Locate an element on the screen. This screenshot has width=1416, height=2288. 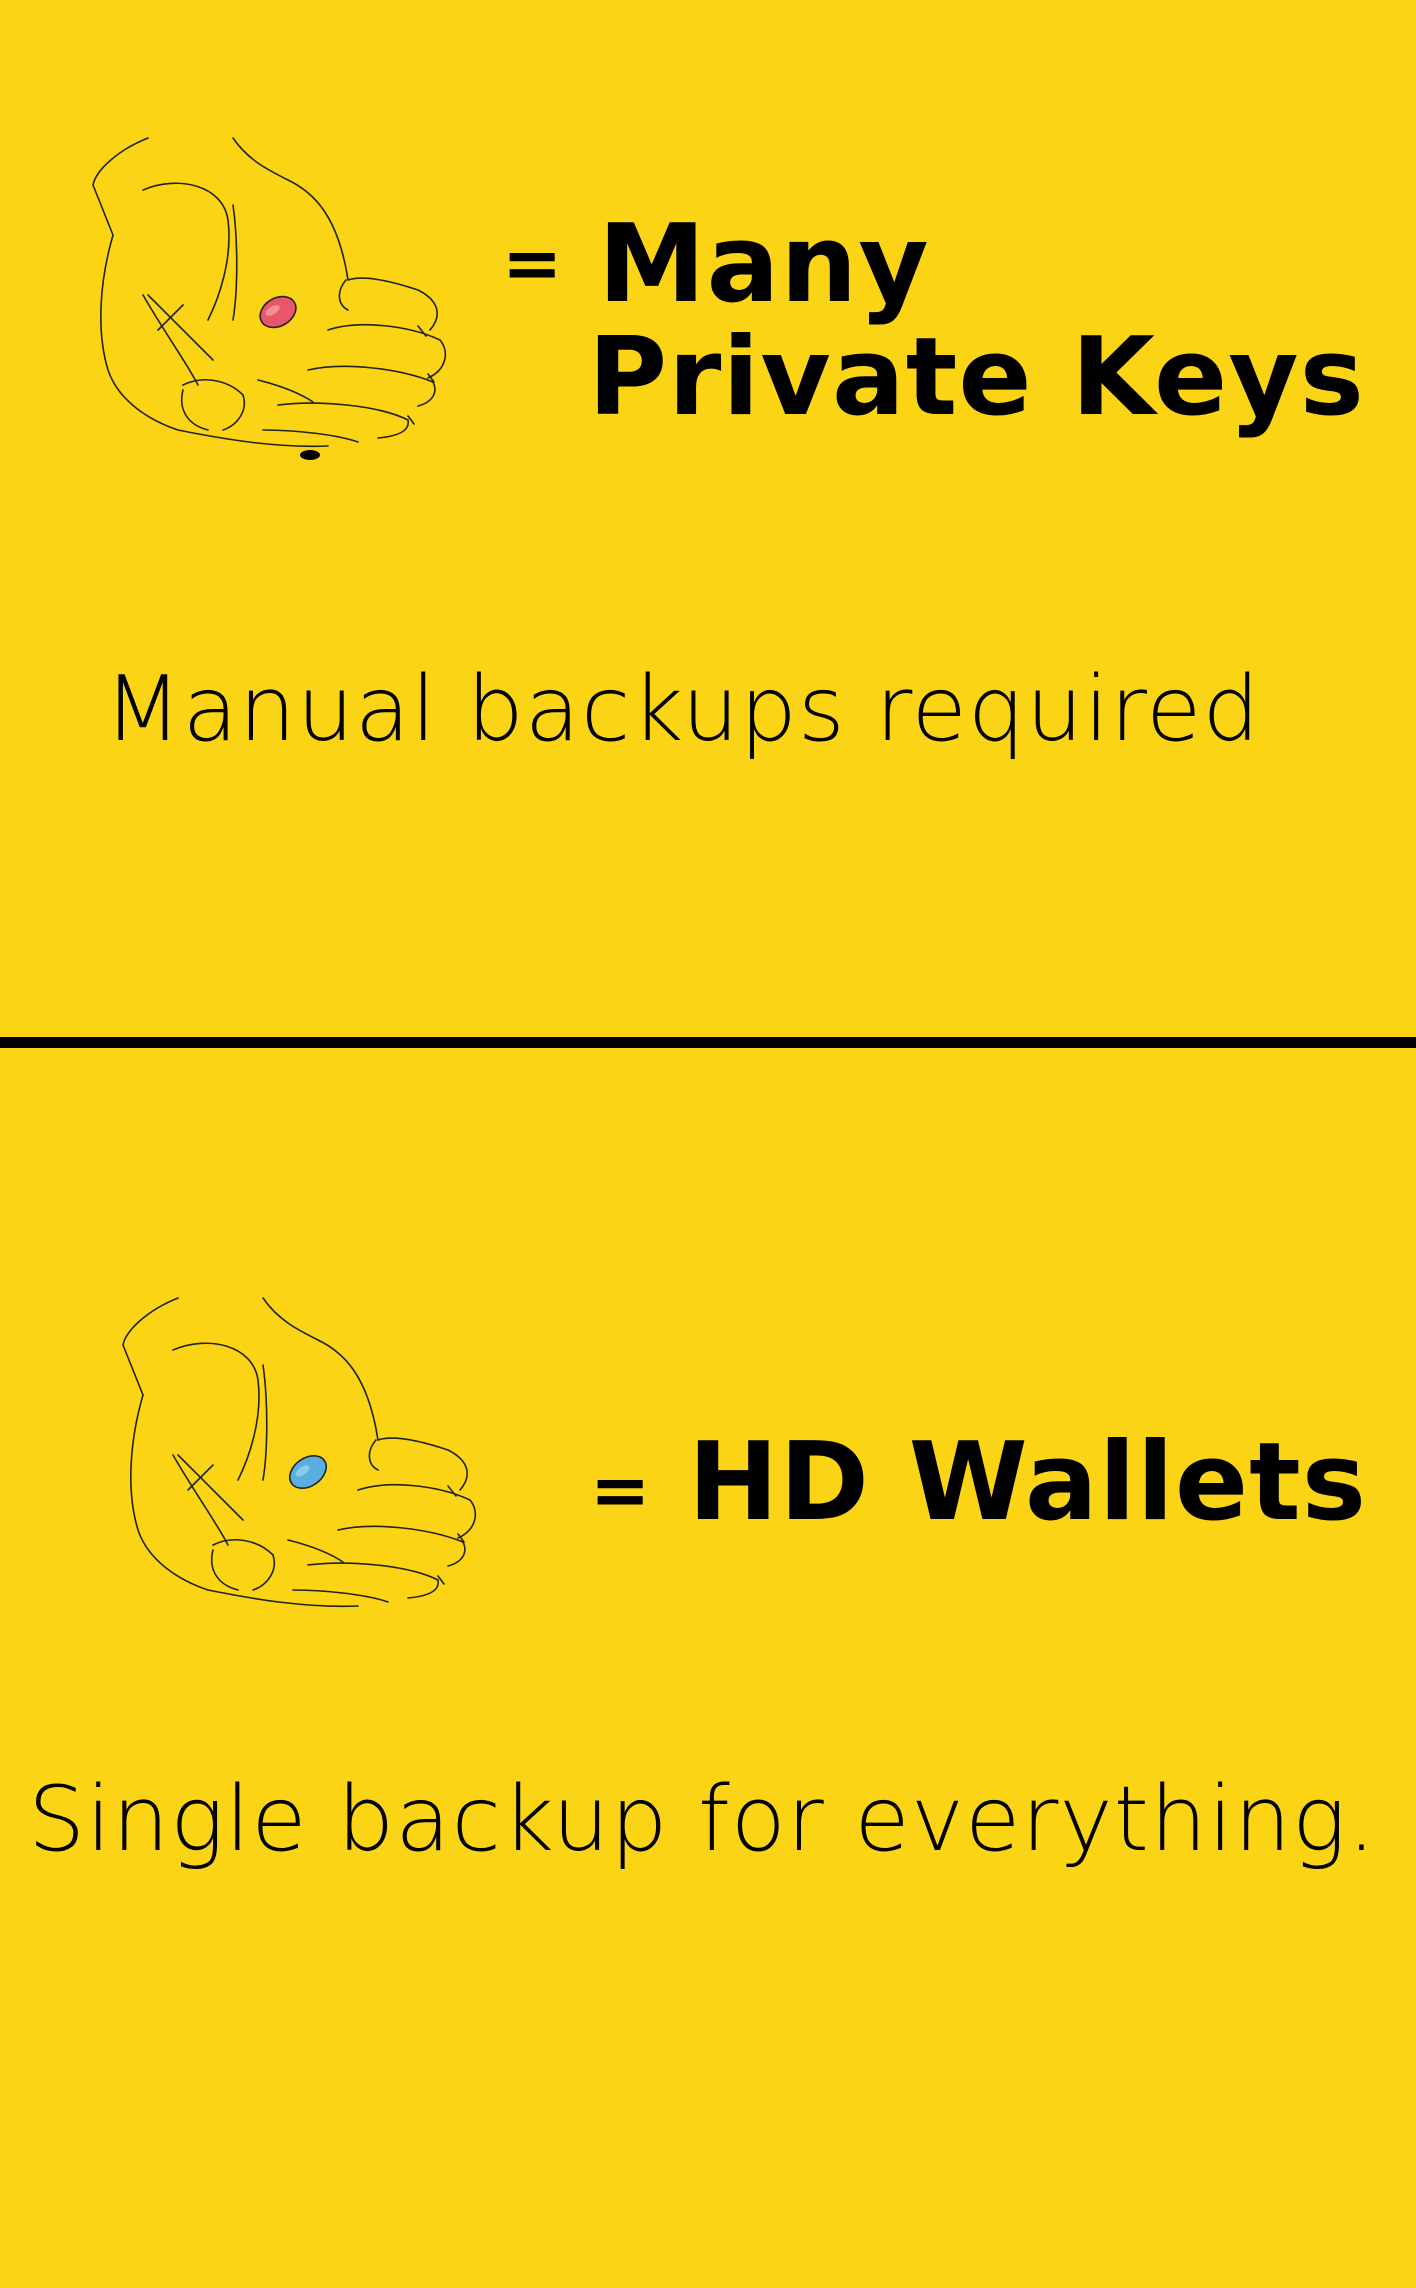
heading-hd-wallets: HD Wallets is located at coordinates (1027, 1482).